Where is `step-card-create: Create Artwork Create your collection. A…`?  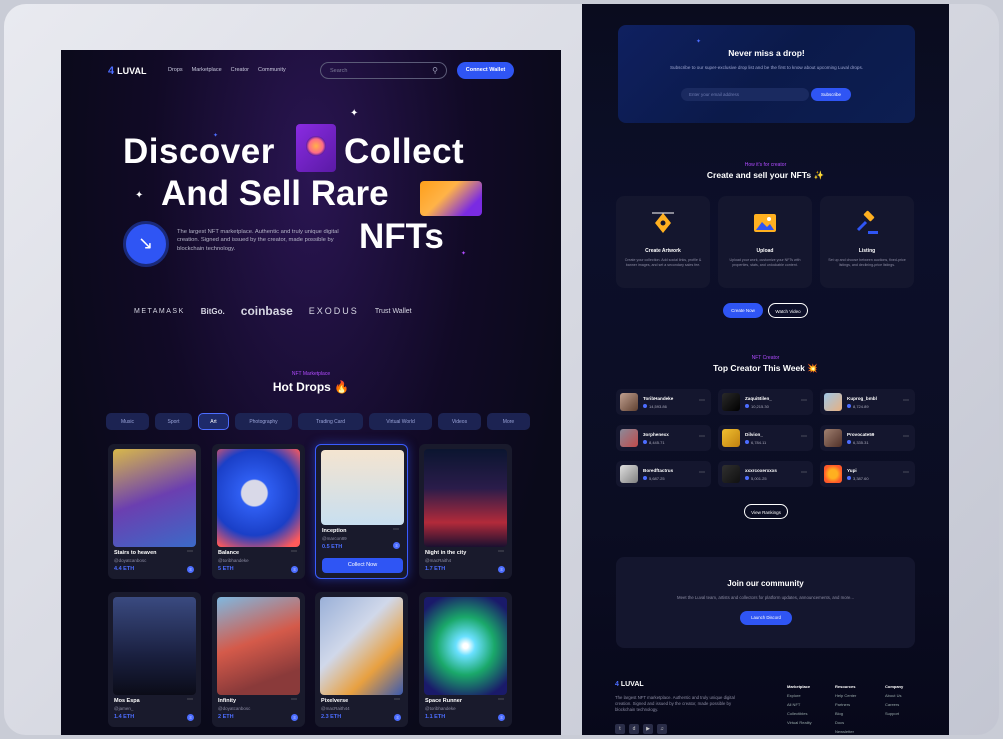
step-card-create: Create Artwork Create your collection. A… is located at coordinates (663, 242).